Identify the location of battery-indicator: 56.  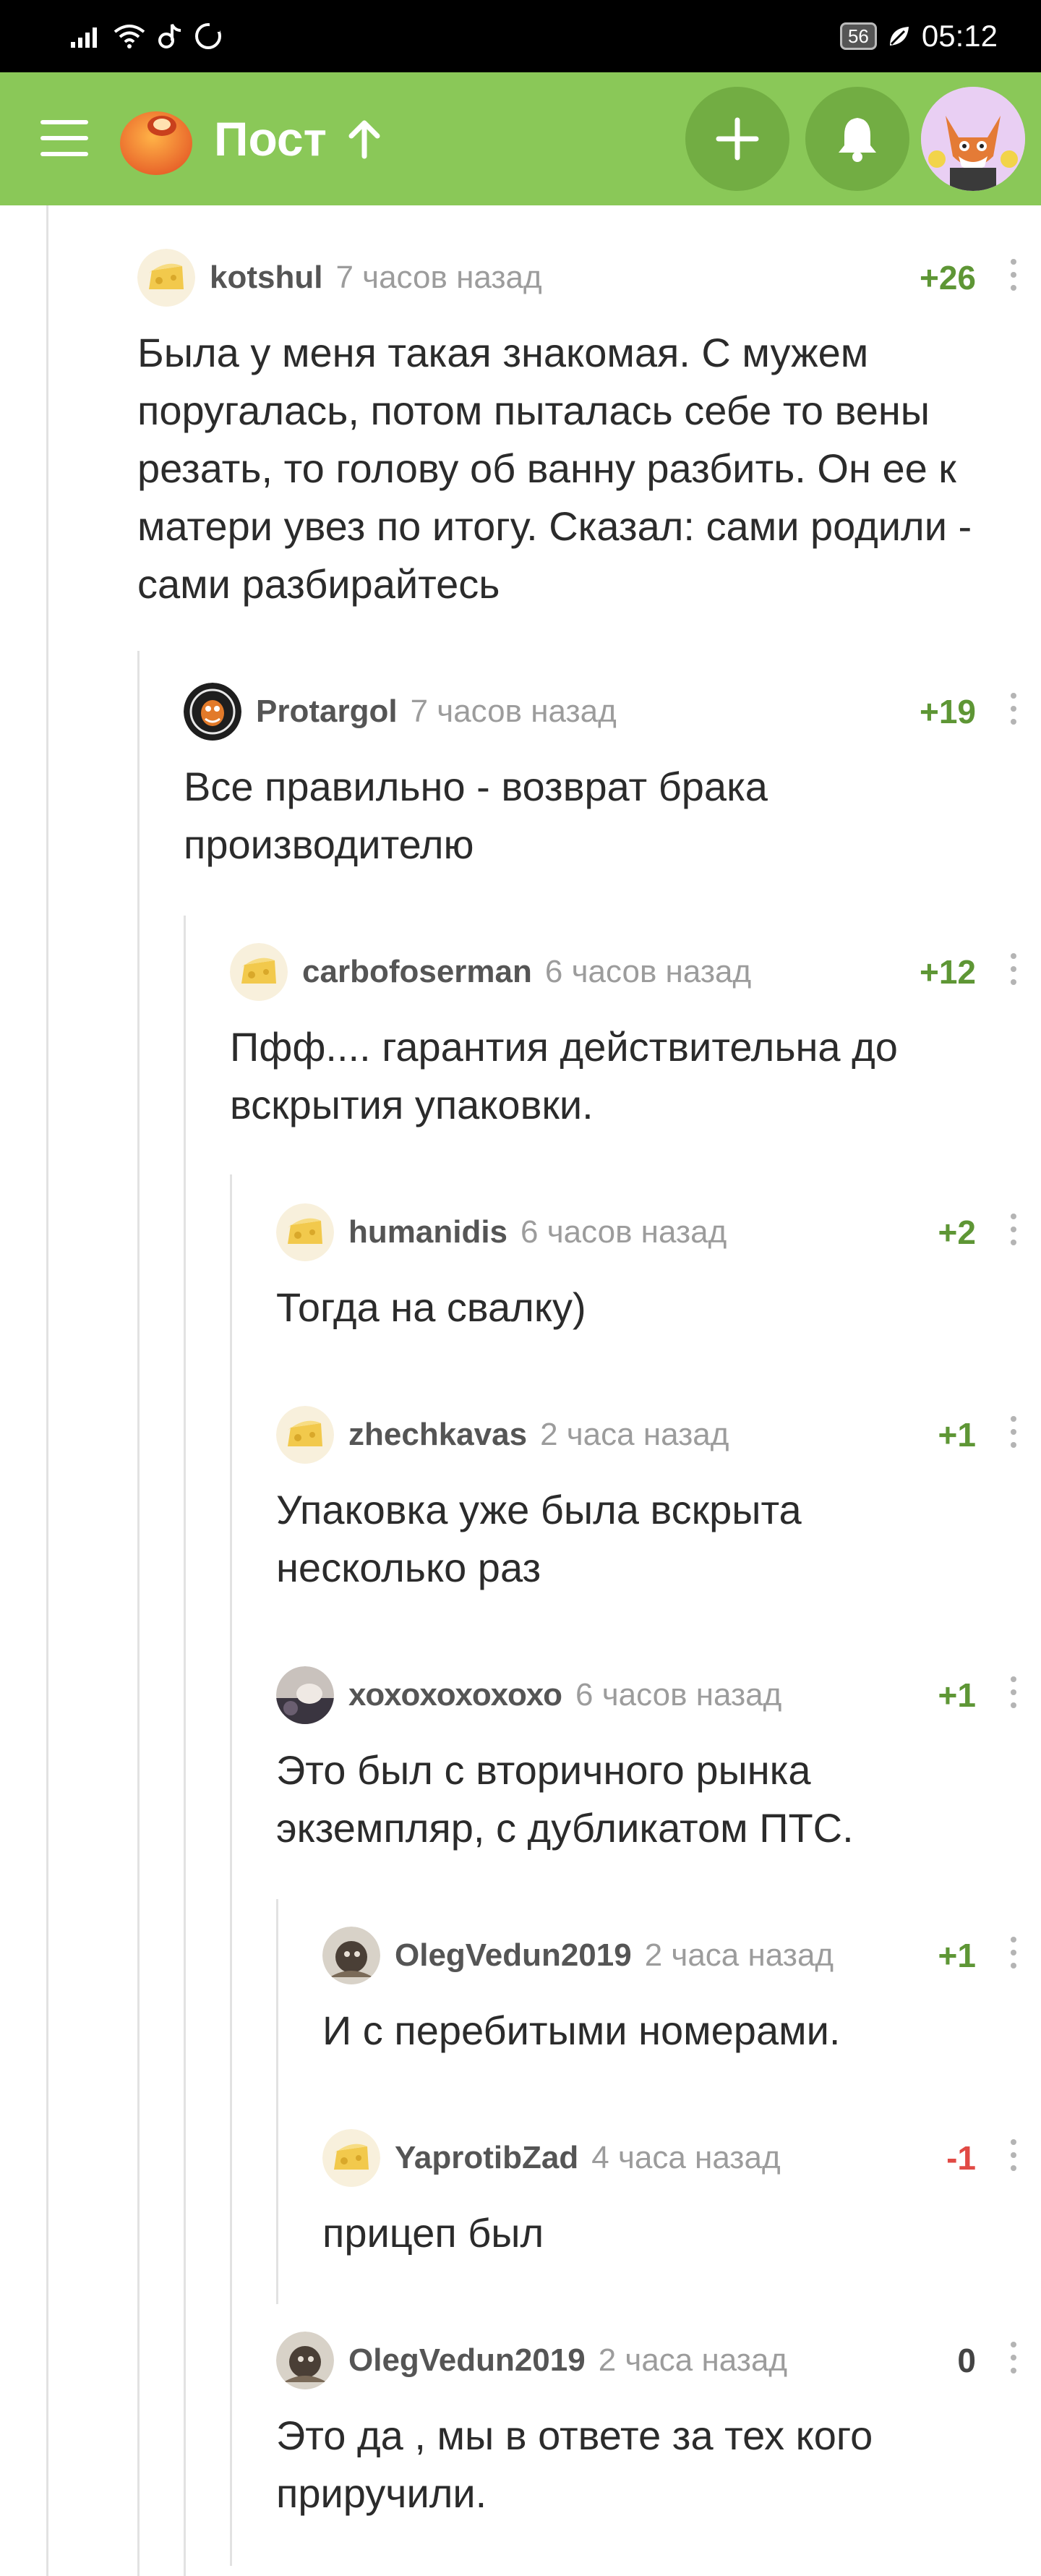
(858, 36).